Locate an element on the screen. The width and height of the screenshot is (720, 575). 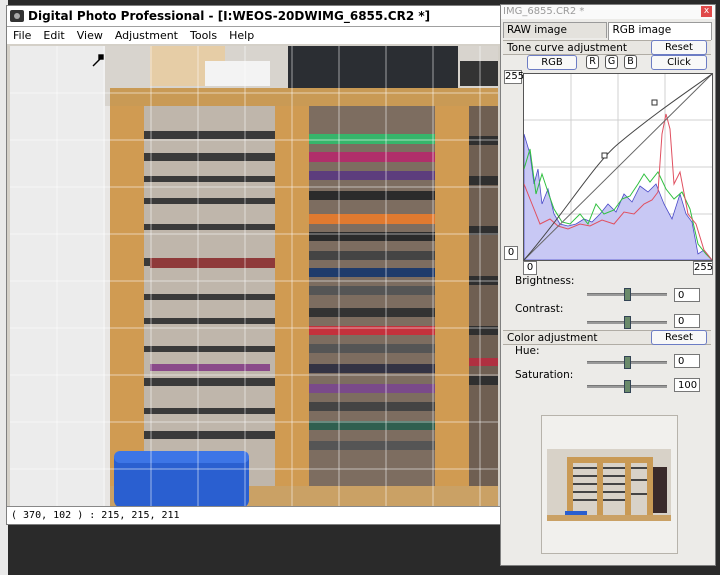
tab-rgb-adjustment: RGB image adjustment is located at coordinates (660, 36).